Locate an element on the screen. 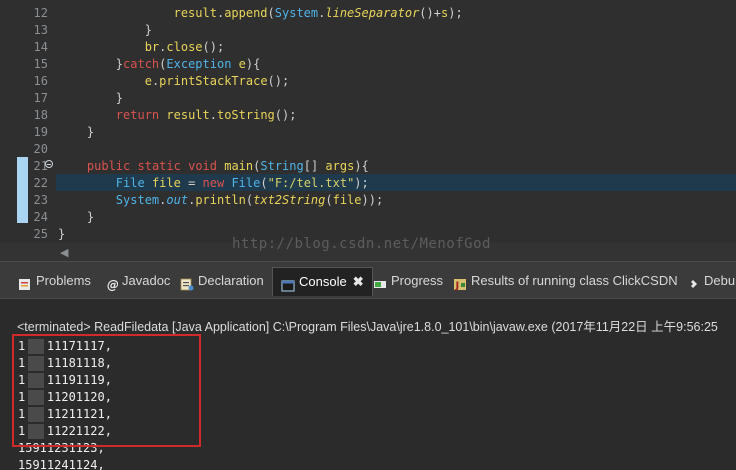 The width and height of the screenshot is (736, 470). line-number: 17 is located at coordinates (40, 98).